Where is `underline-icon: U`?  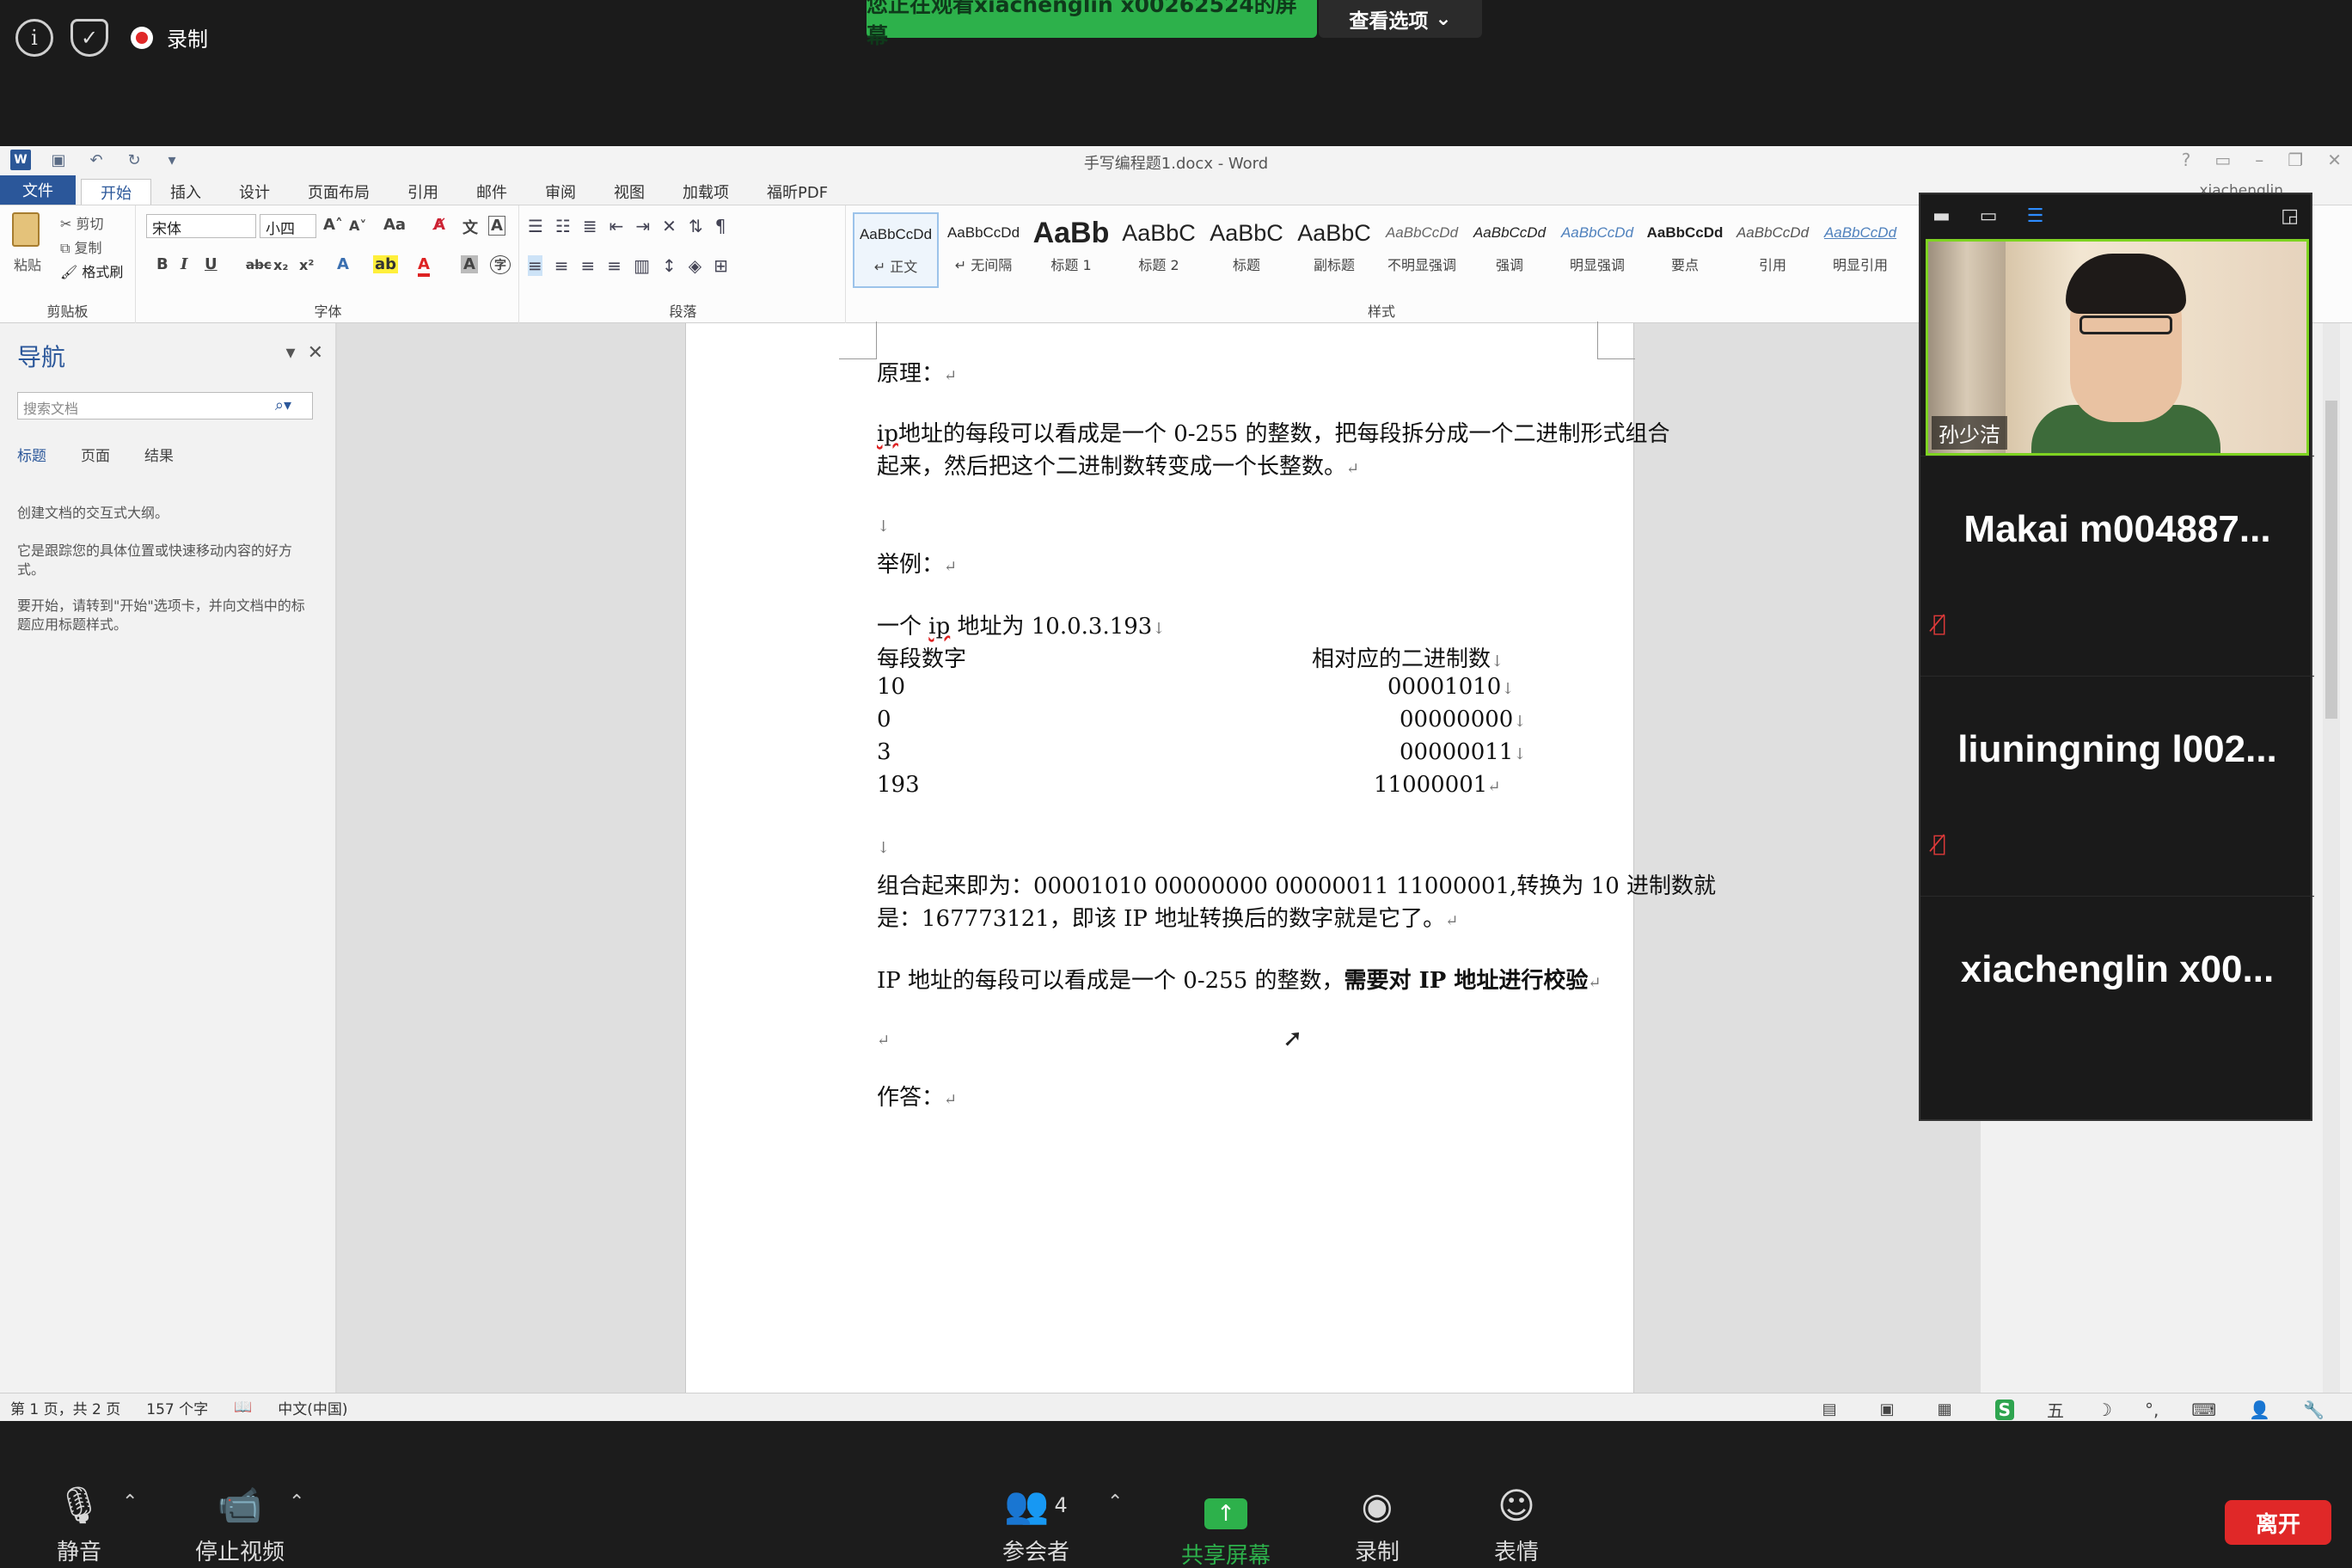 underline-icon: U is located at coordinates (211, 264).